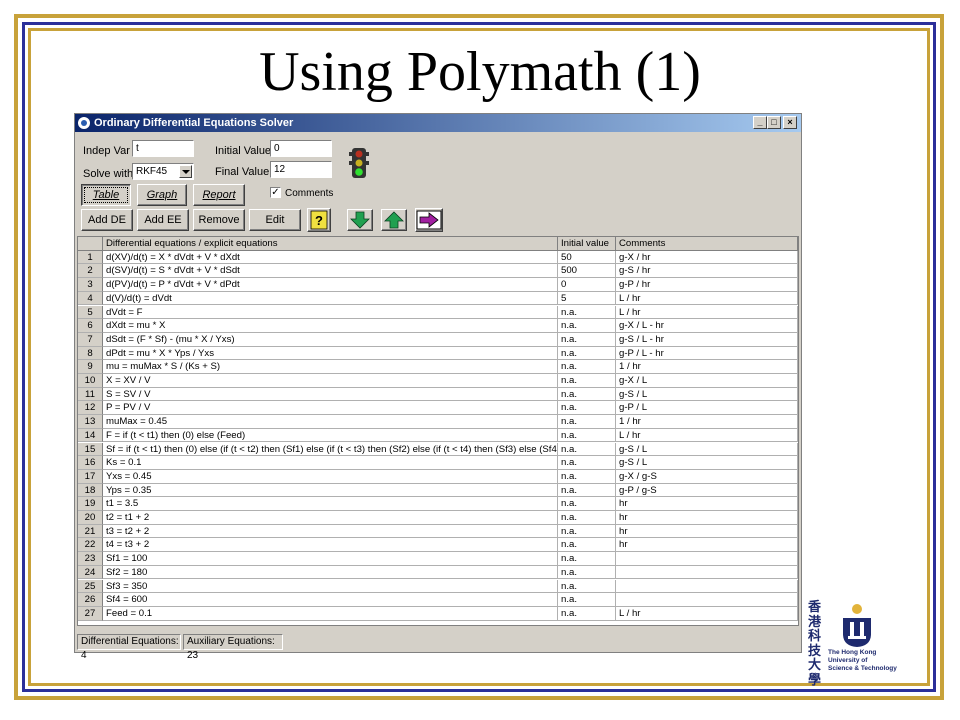 This screenshot has height=720, width=960. I want to click on row-number: 3, so click(90, 285).